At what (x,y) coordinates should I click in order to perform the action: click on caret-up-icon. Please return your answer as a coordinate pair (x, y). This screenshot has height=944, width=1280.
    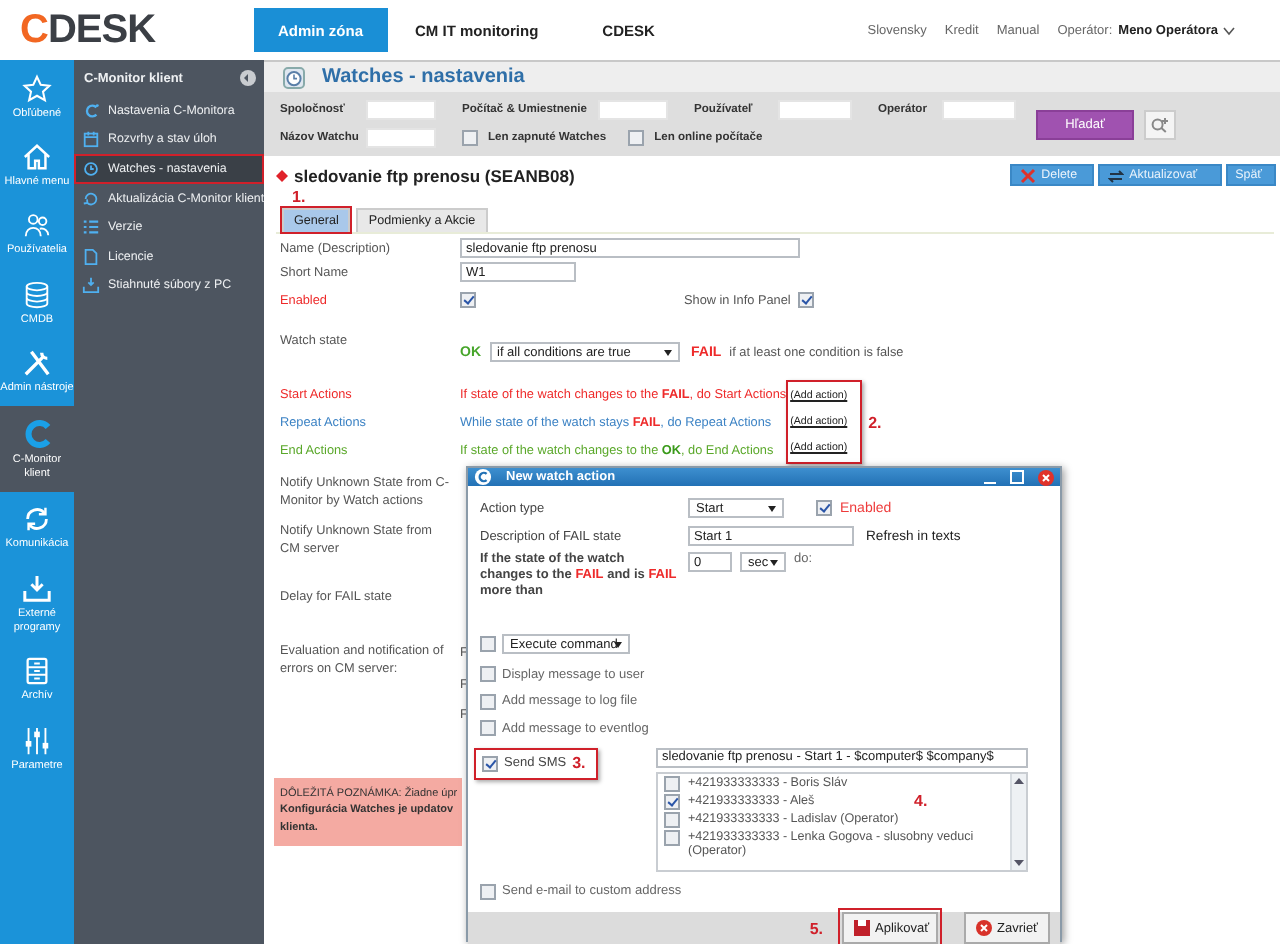
    Looking at the image, I should click on (1019, 780).